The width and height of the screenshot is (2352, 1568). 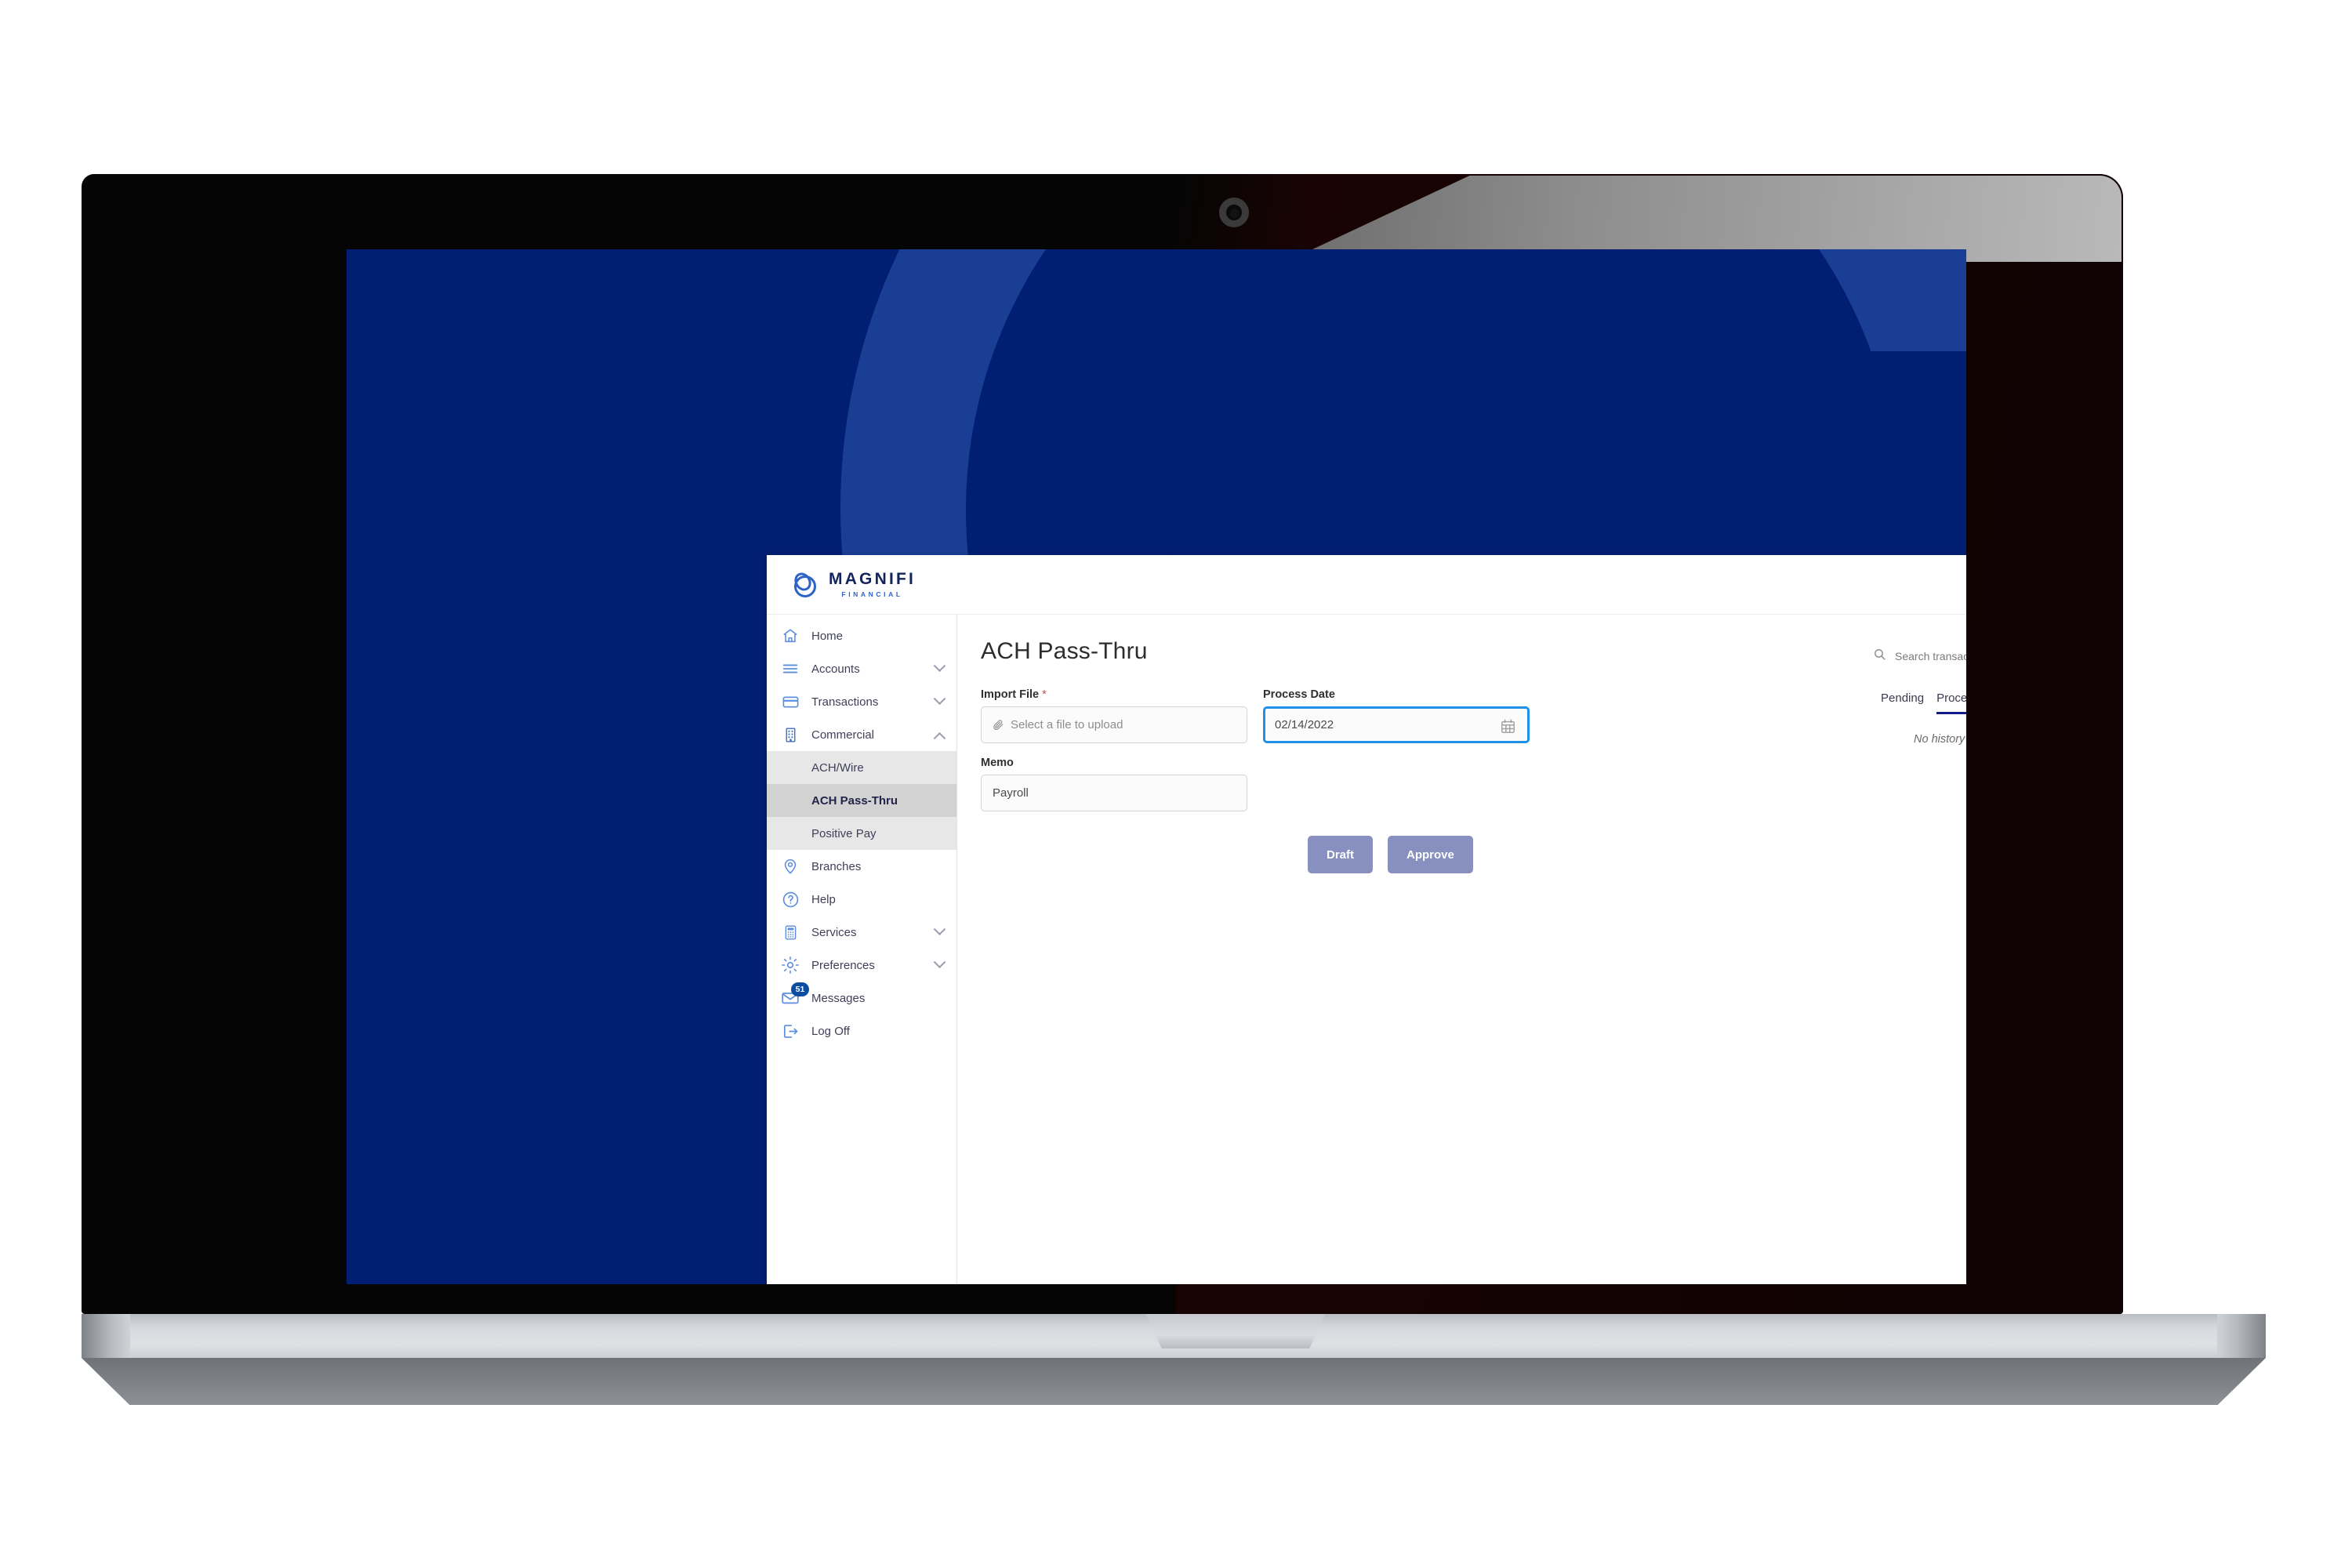 I want to click on required-marker: *, so click(x=1044, y=694).